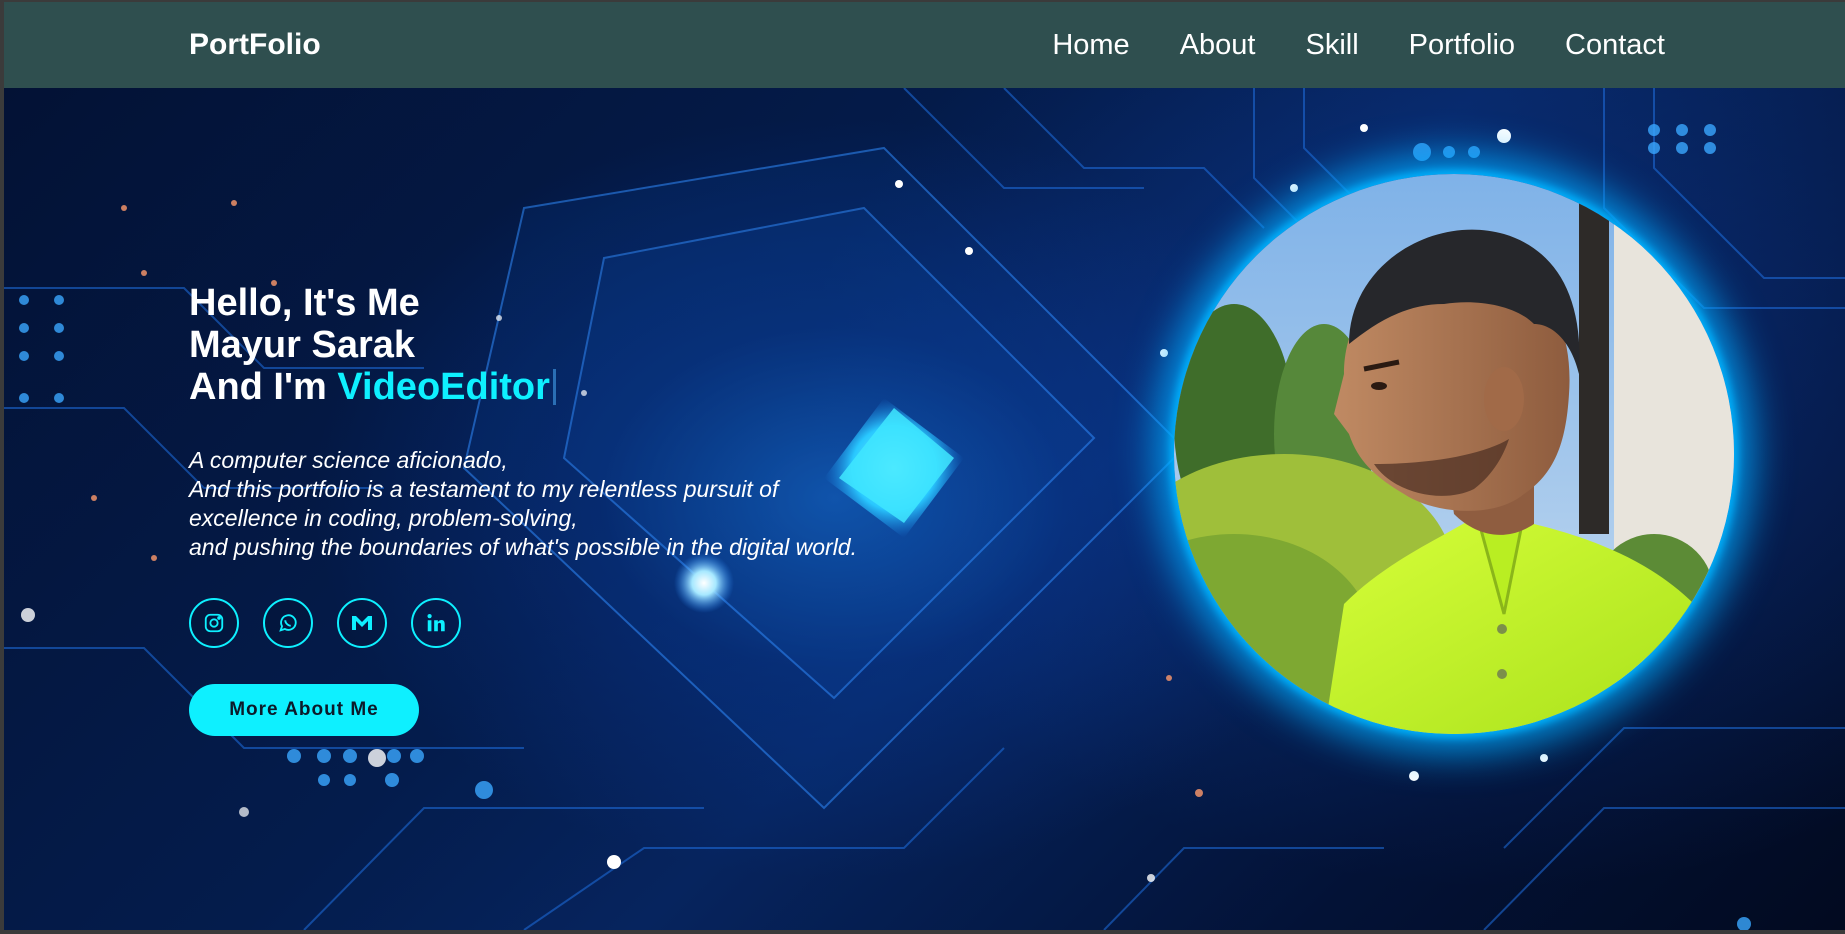  I want to click on whatsapp-link, so click(288, 623).